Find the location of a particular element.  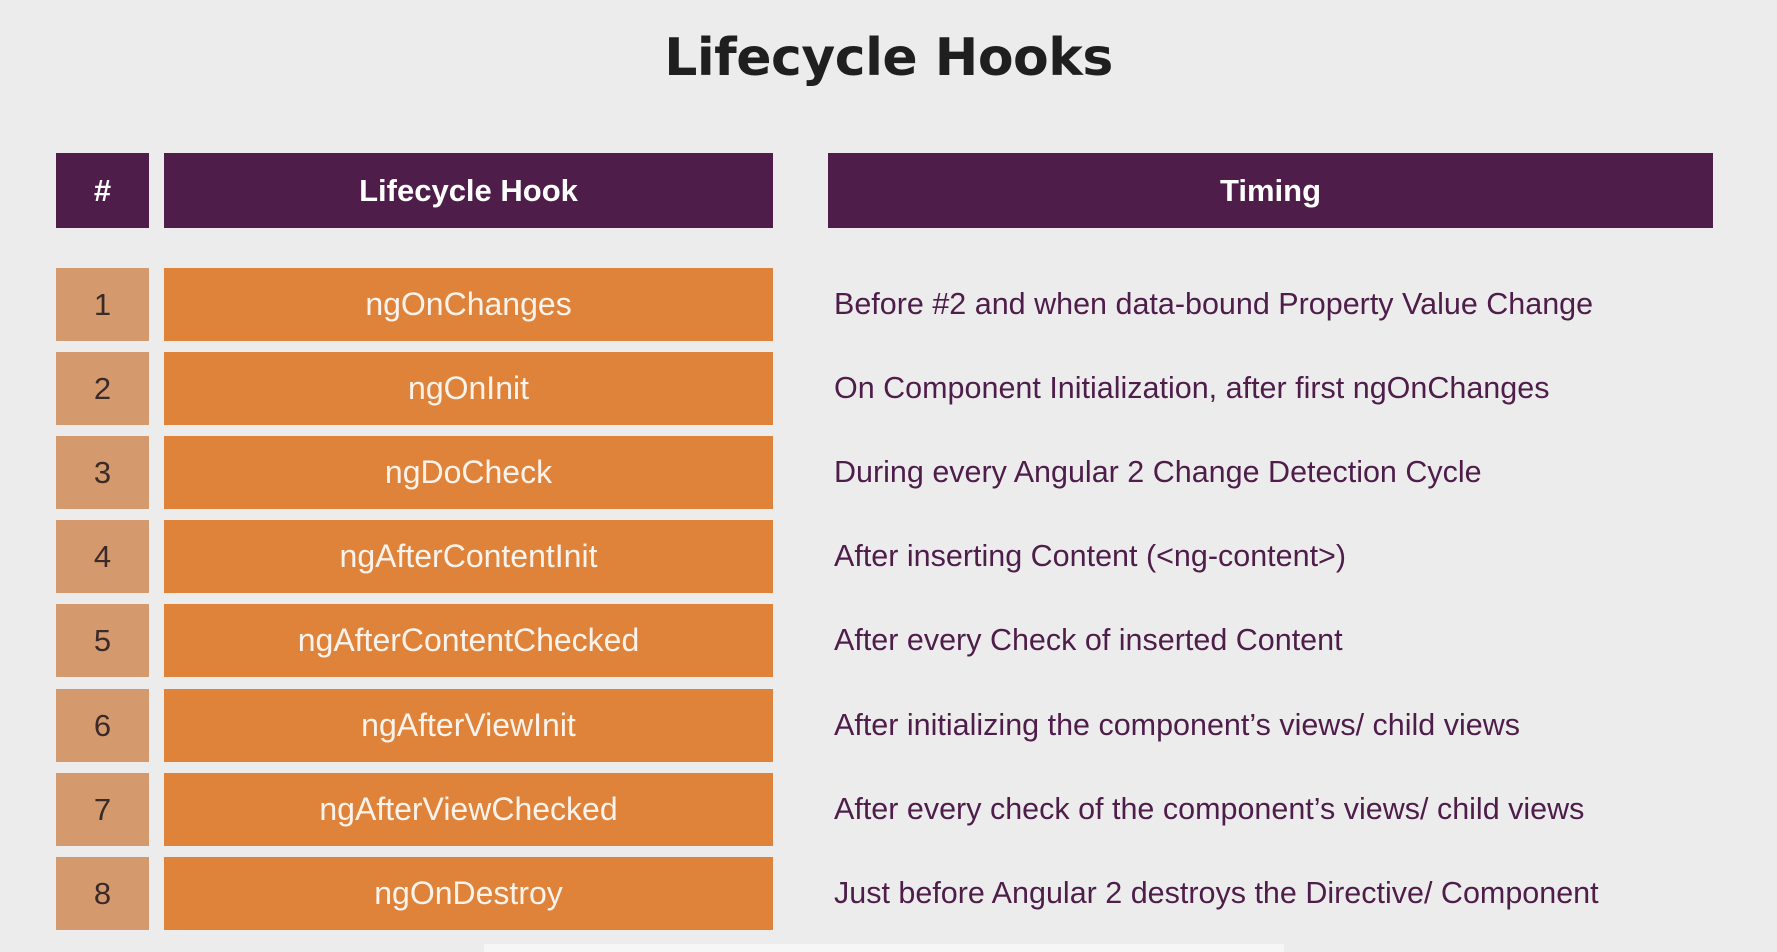

row-hook-name: ngAfterViewInit is located at coordinates (468, 725).